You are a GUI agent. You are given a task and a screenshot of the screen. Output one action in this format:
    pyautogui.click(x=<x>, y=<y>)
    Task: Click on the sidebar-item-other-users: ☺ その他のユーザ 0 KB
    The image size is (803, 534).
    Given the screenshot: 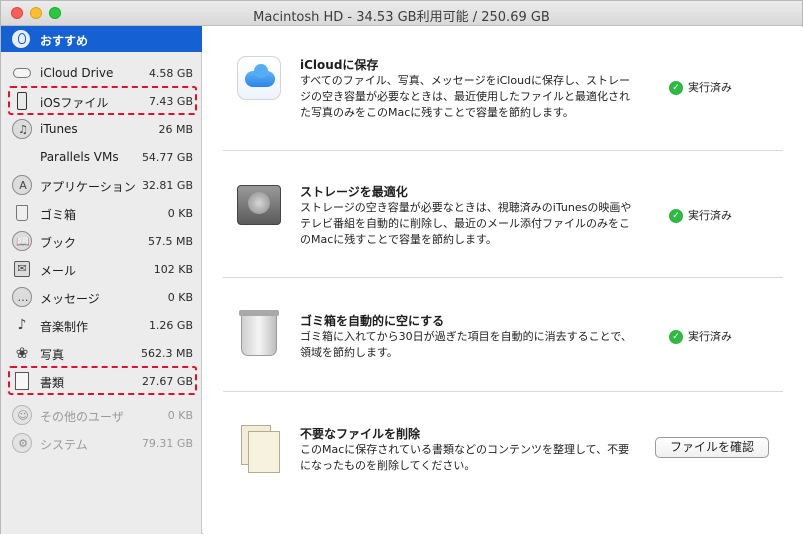 What is the action you would take?
    pyautogui.click(x=101, y=415)
    